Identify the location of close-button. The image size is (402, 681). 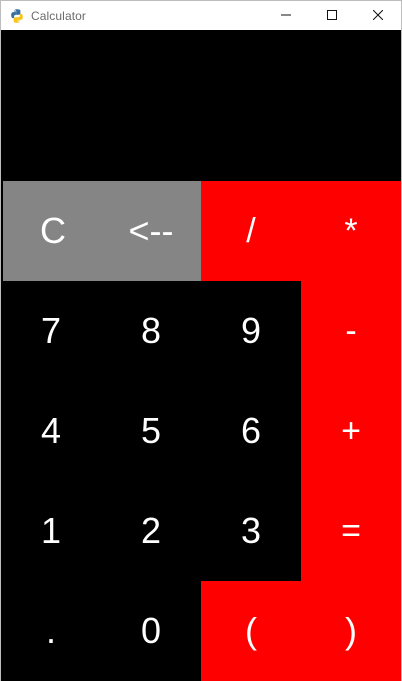
(378, 16).